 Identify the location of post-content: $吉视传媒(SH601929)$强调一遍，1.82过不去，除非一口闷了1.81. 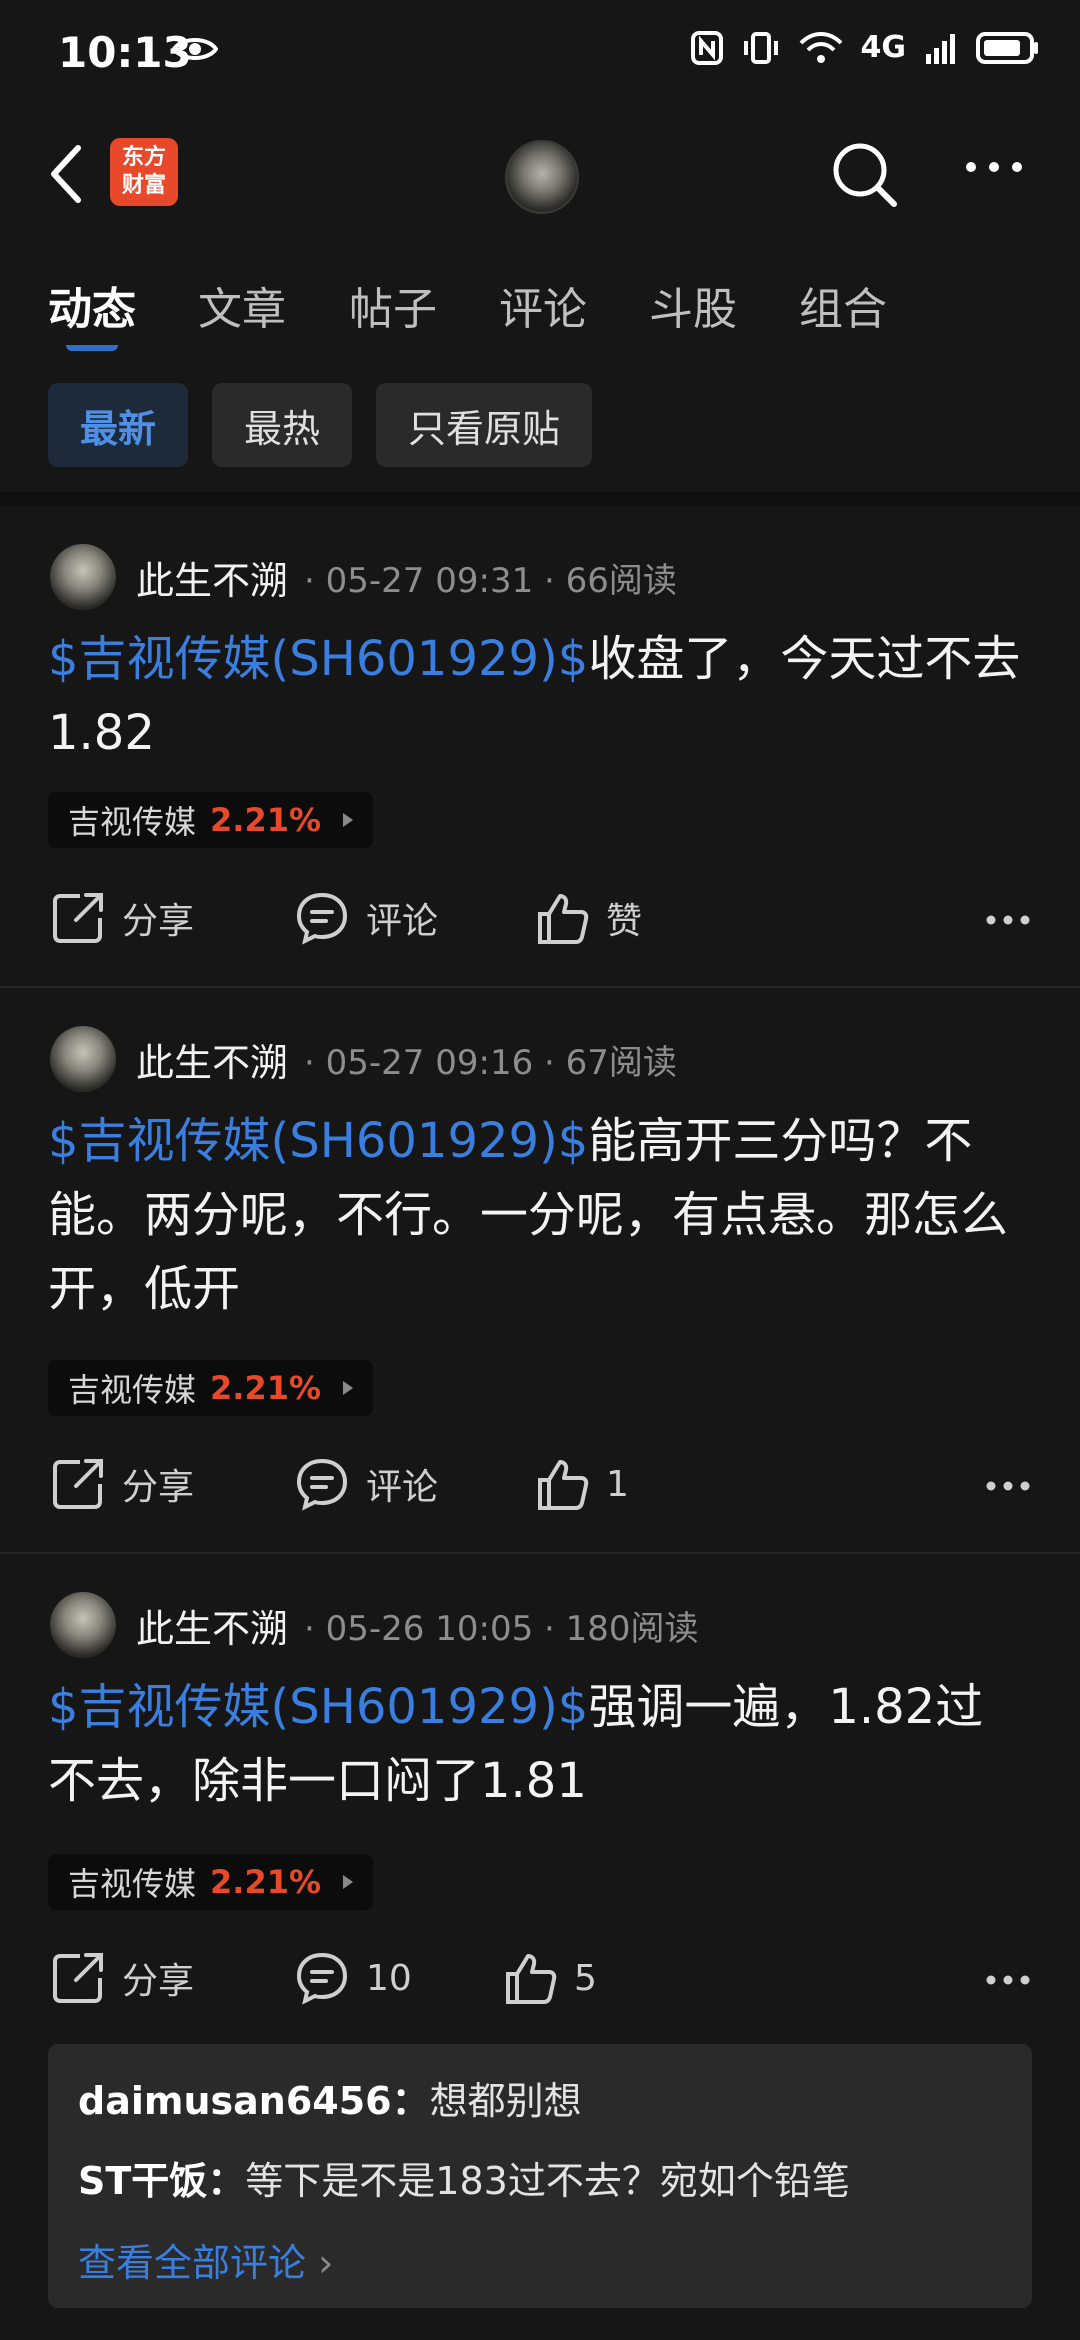
(538, 1744).